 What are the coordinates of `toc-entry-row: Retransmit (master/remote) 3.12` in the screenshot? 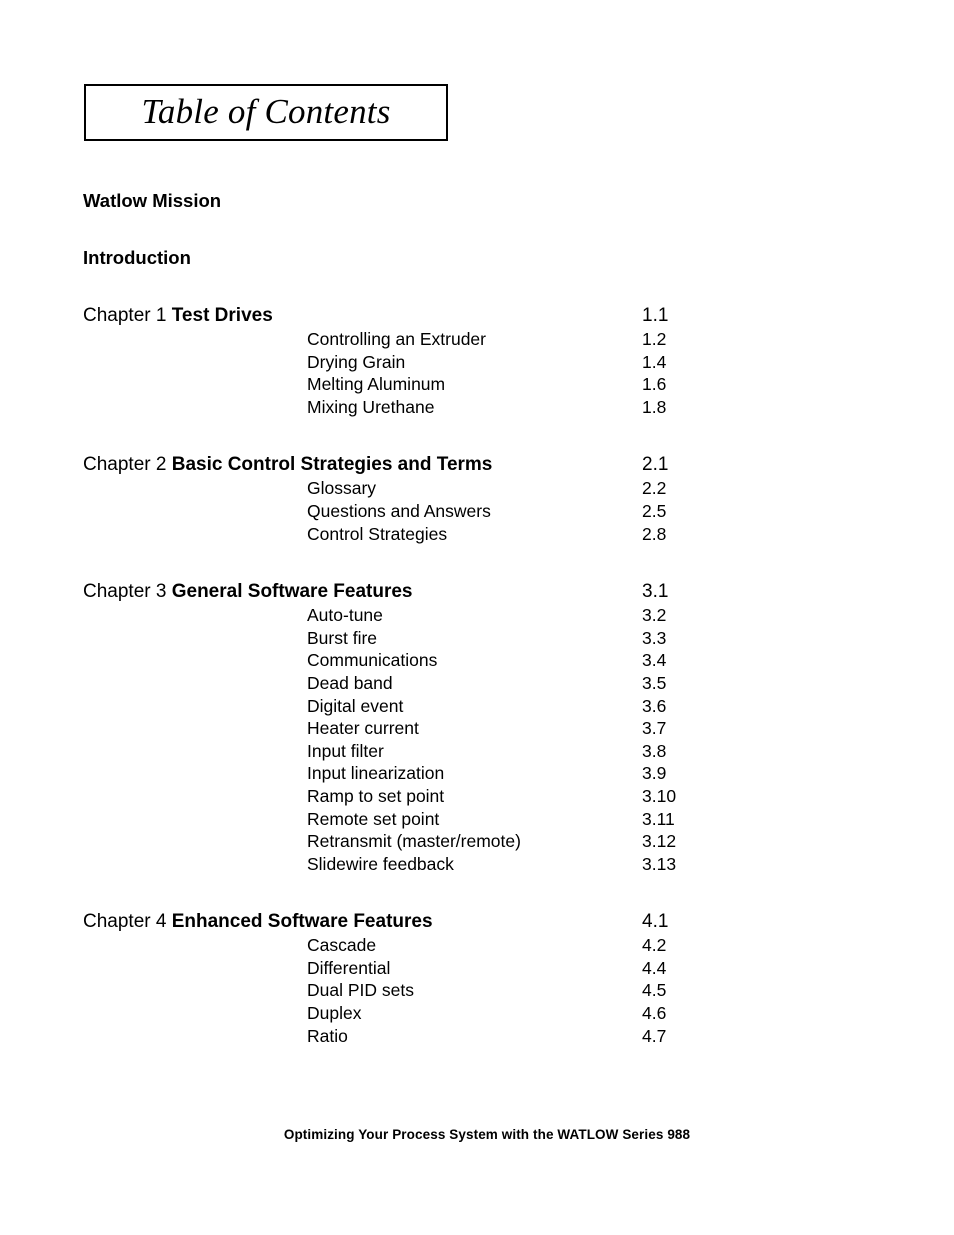 It's located at (433, 841).